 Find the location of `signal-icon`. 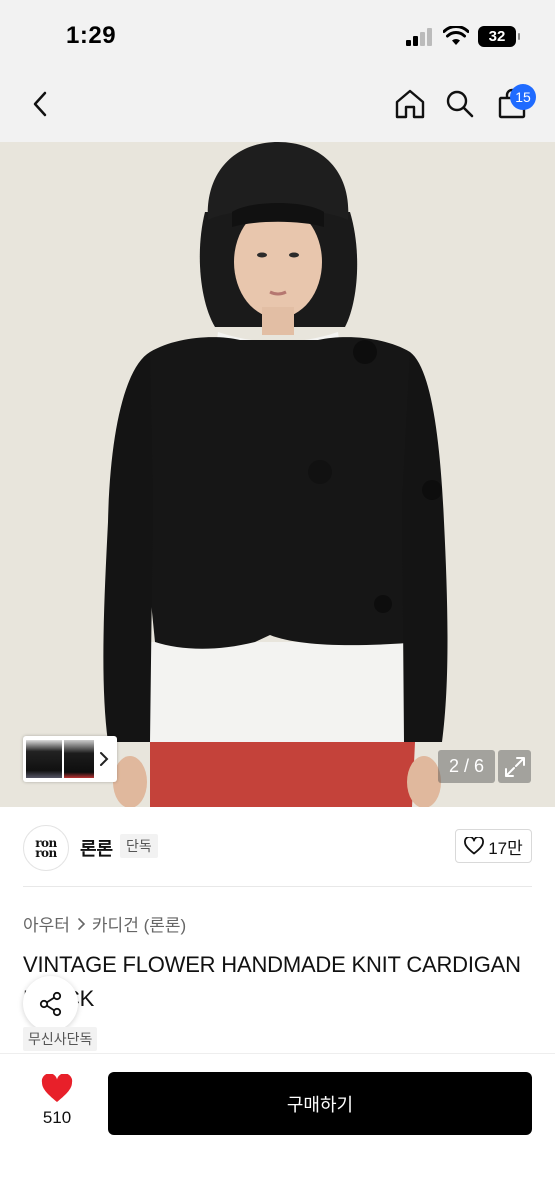

signal-icon is located at coordinates (420, 37).